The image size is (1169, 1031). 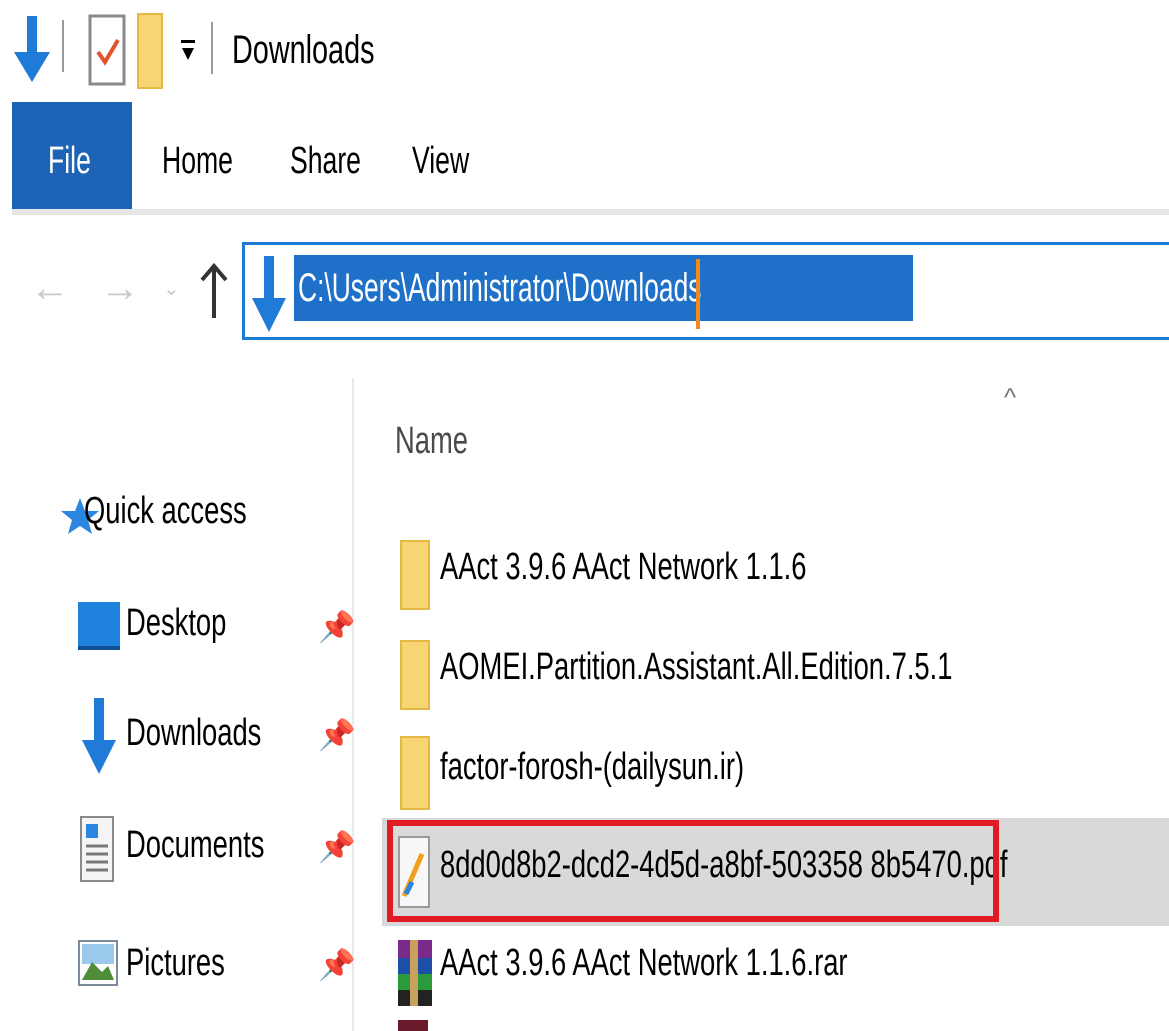 What do you see at coordinates (197, 161) in the screenshot?
I see `tab-home: Home` at bounding box center [197, 161].